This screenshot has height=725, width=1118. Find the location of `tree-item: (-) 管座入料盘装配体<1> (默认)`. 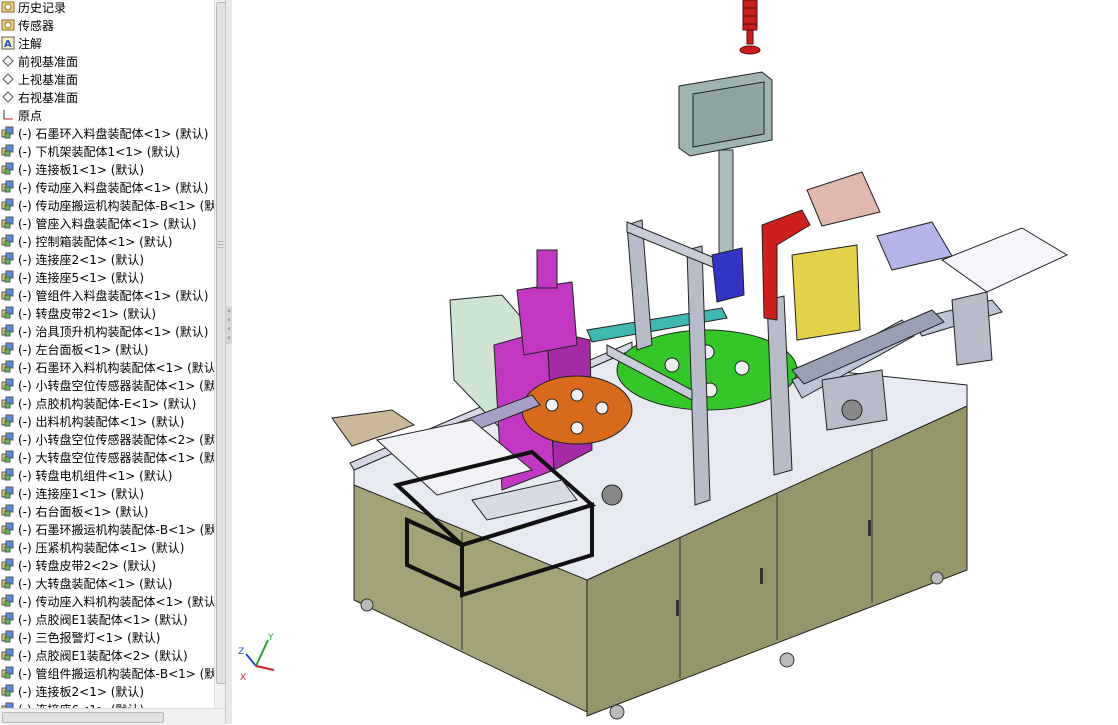

tree-item: (-) 管座入料盘装配体<1> (默认) is located at coordinates (107, 223).